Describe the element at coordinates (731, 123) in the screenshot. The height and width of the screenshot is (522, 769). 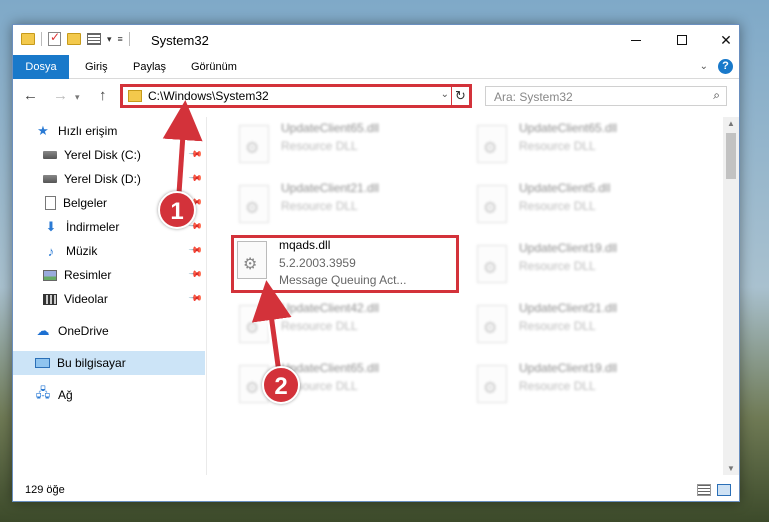
I see `scroll-up-icon: ▲` at that location.